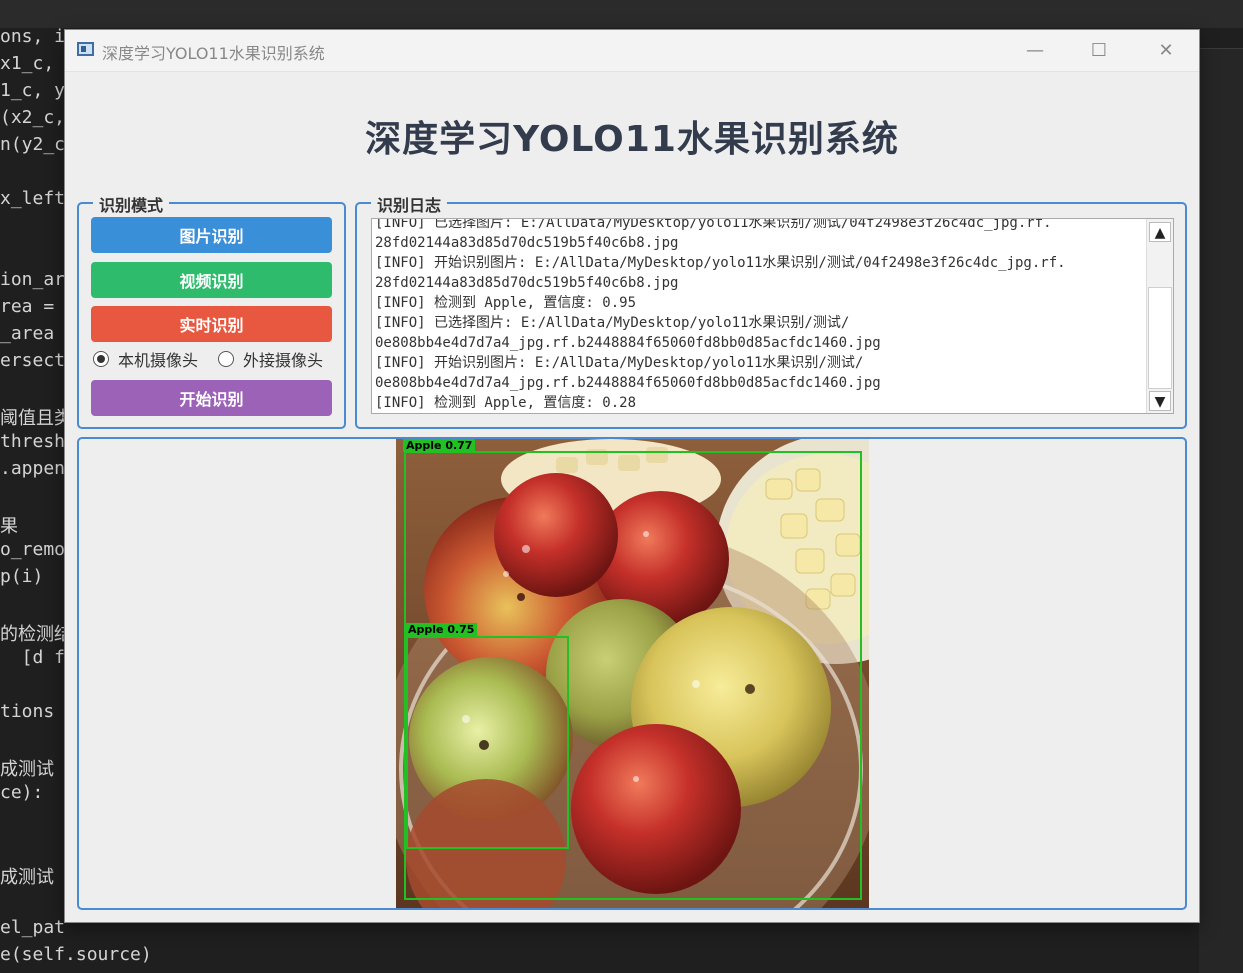 The width and height of the screenshot is (1243, 973). I want to click on video-detect-button: 视频识别, so click(211, 280).